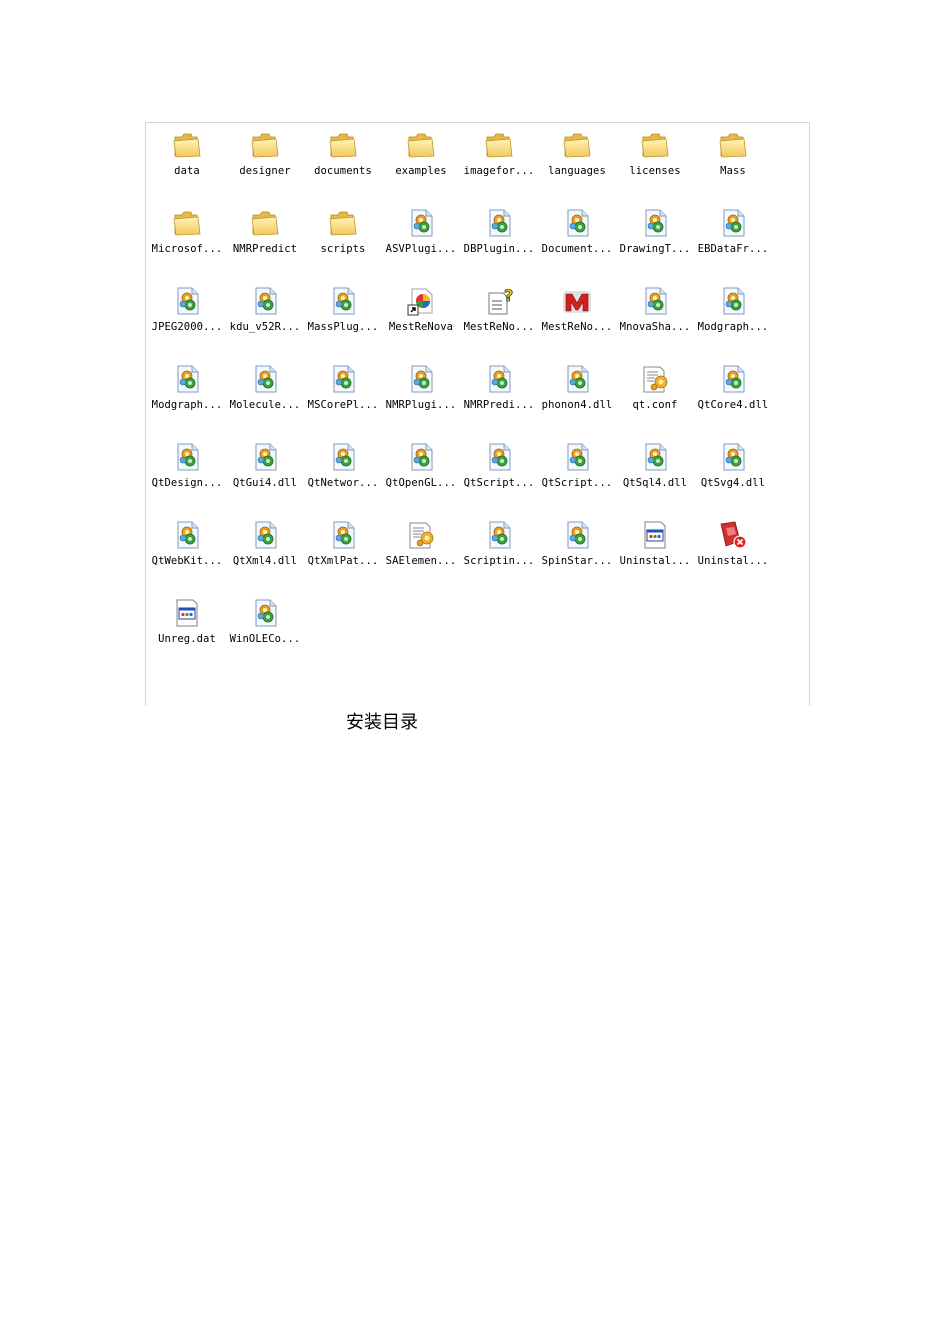 The height and width of the screenshot is (1344, 950). Describe the element at coordinates (733, 405) in the screenshot. I see `file-label: QtCore4.dll` at that location.